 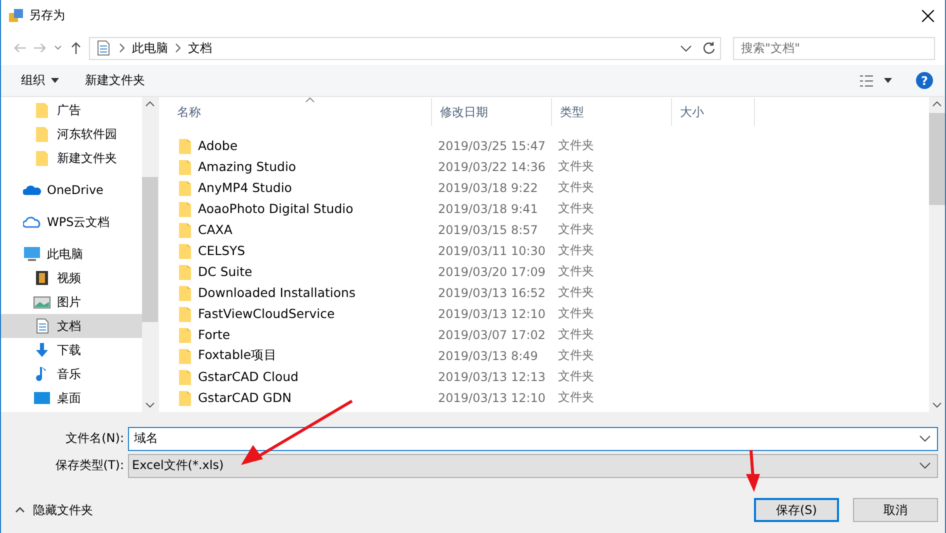 What do you see at coordinates (150, 48) in the screenshot?
I see `breadcrumb-item: 此电脑` at bounding box center [150, 48].